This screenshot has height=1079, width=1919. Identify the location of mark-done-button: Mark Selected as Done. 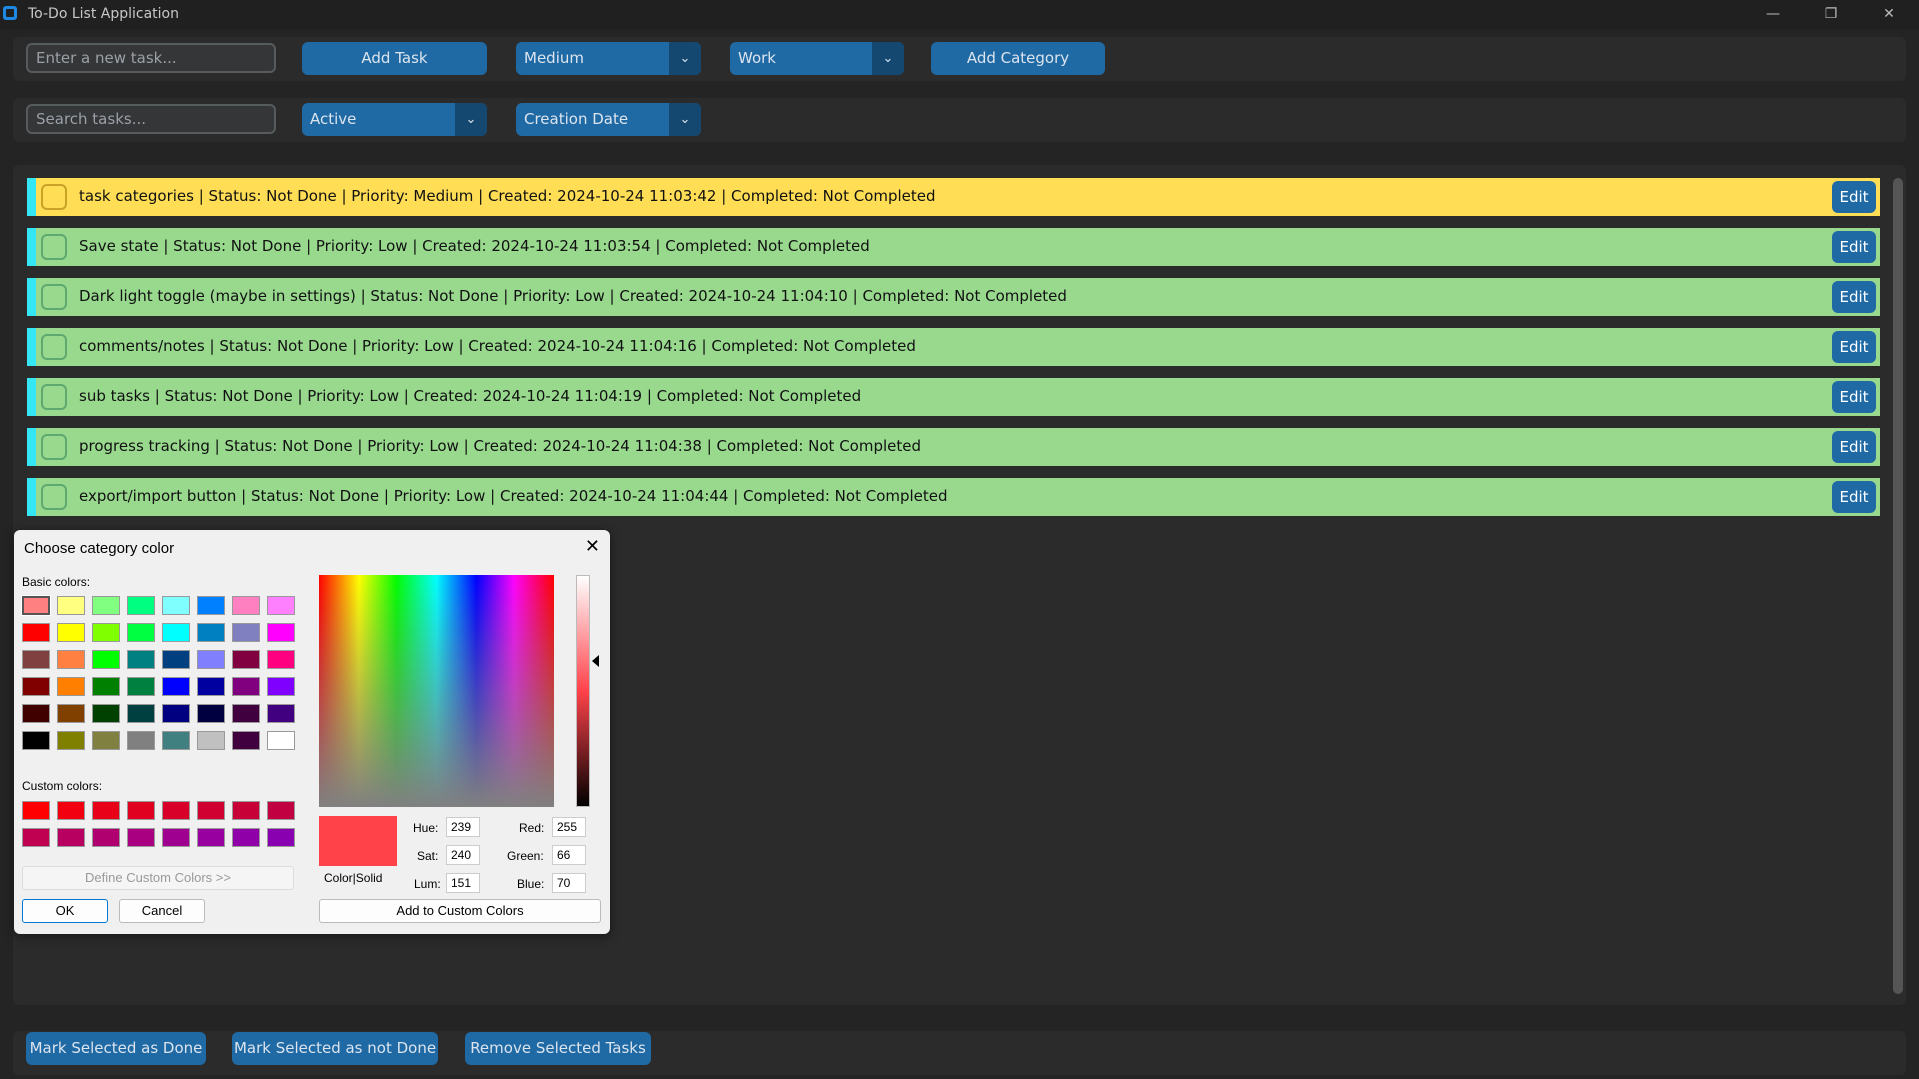
(116, 1048).